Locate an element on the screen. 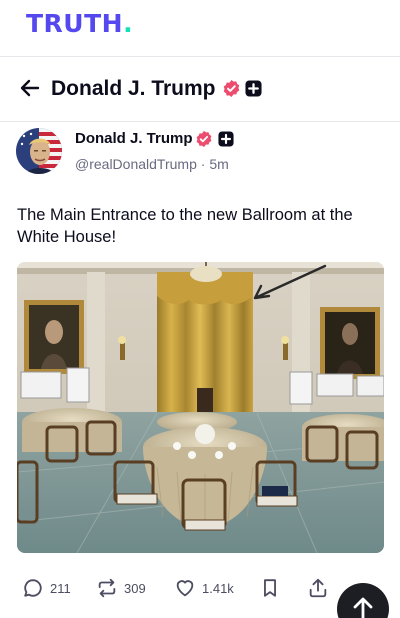  post-meta: @realDonaldTrump · 5m is located at coordinates (152, 164).